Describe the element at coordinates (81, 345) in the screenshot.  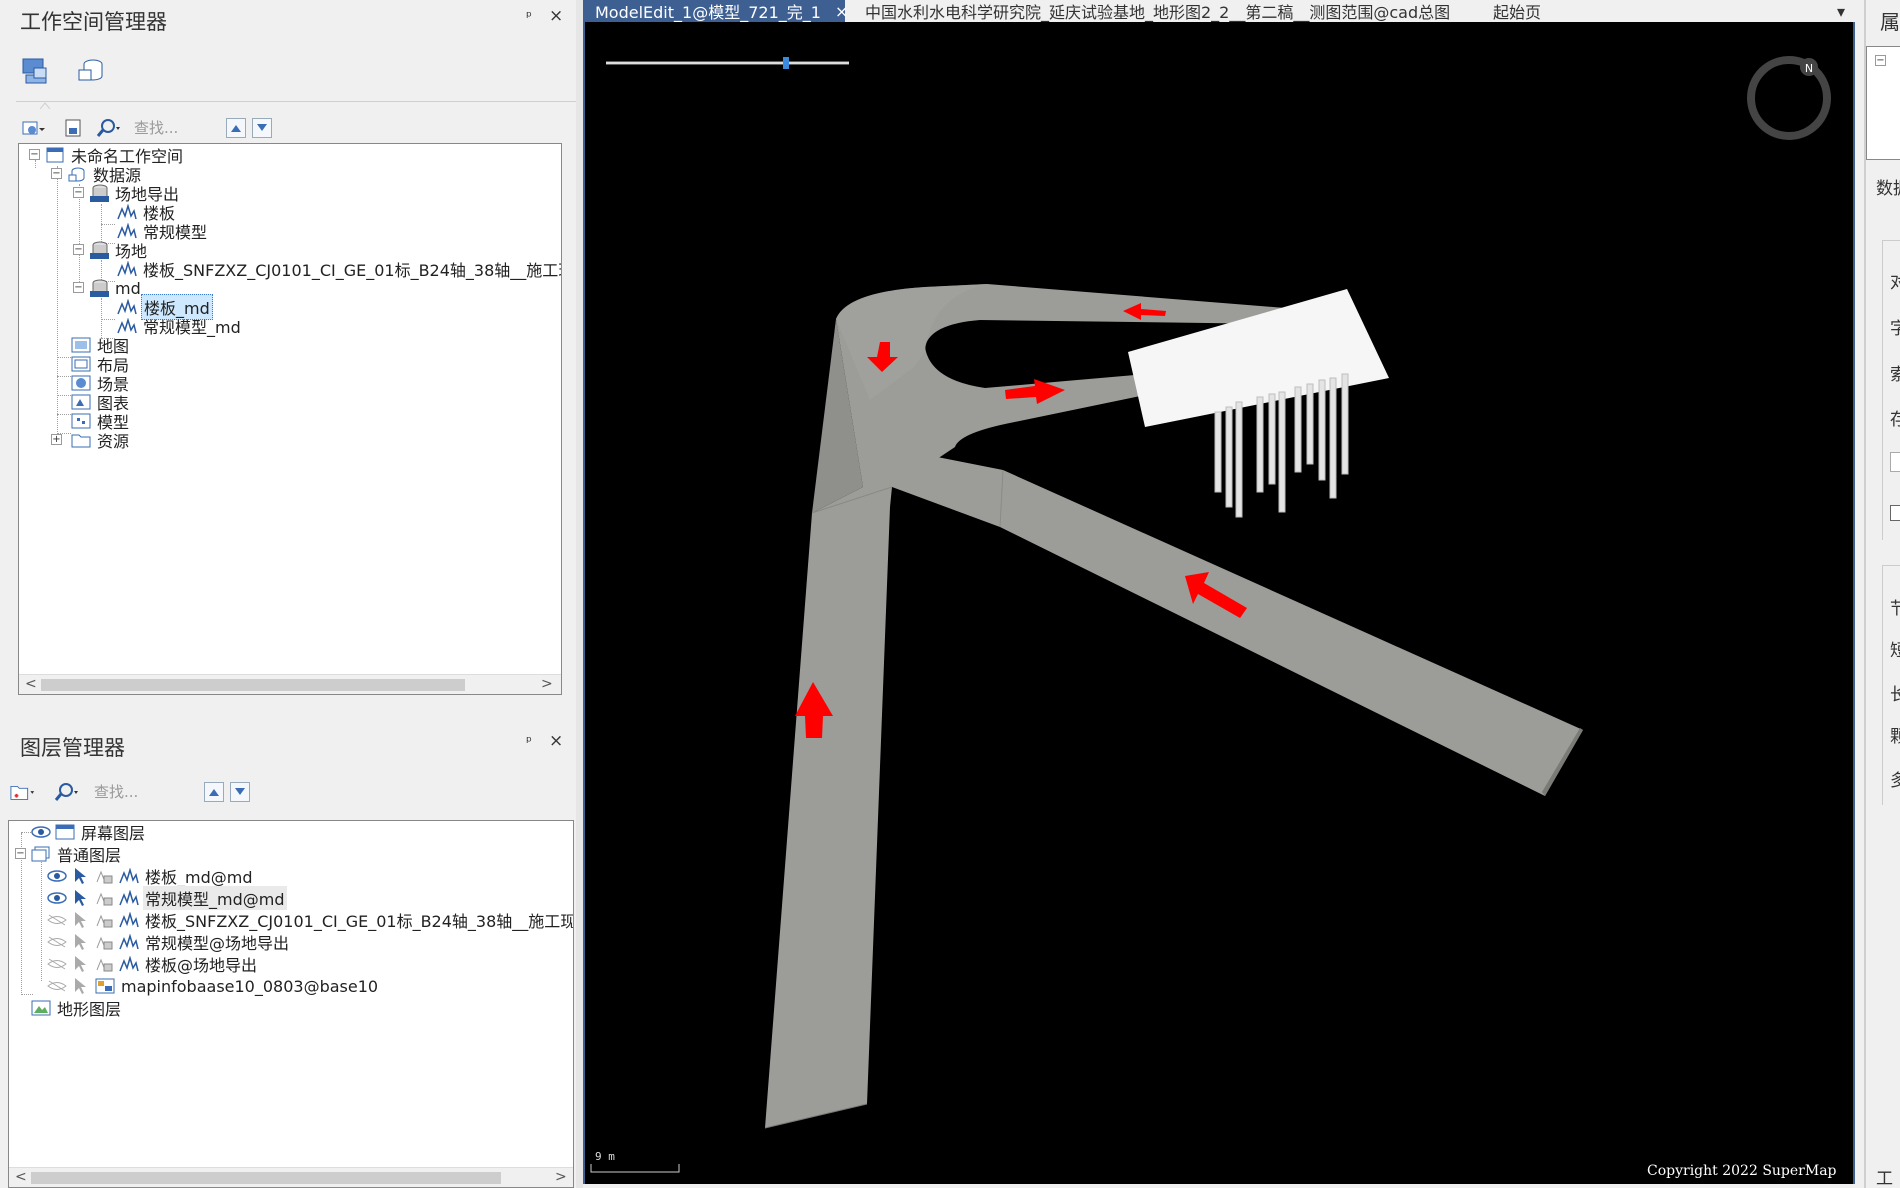
I see `map-icon` at that location.